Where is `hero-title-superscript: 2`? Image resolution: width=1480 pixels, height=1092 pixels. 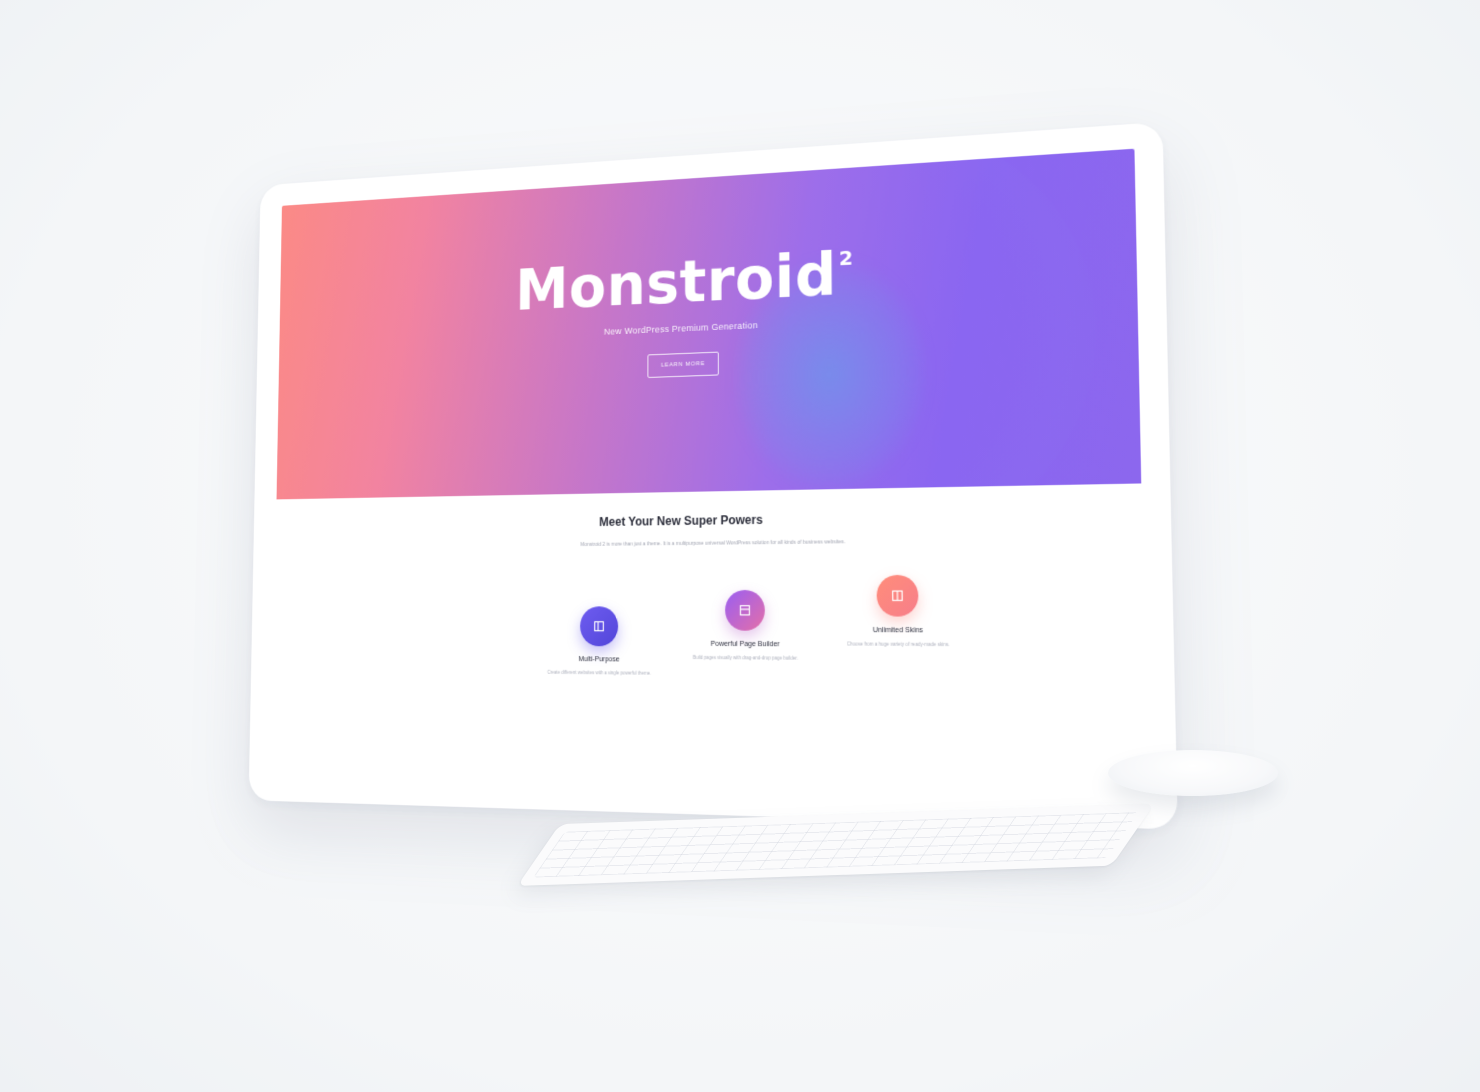 hero-title-superscript: 2 is located at coordinates (846, 258).